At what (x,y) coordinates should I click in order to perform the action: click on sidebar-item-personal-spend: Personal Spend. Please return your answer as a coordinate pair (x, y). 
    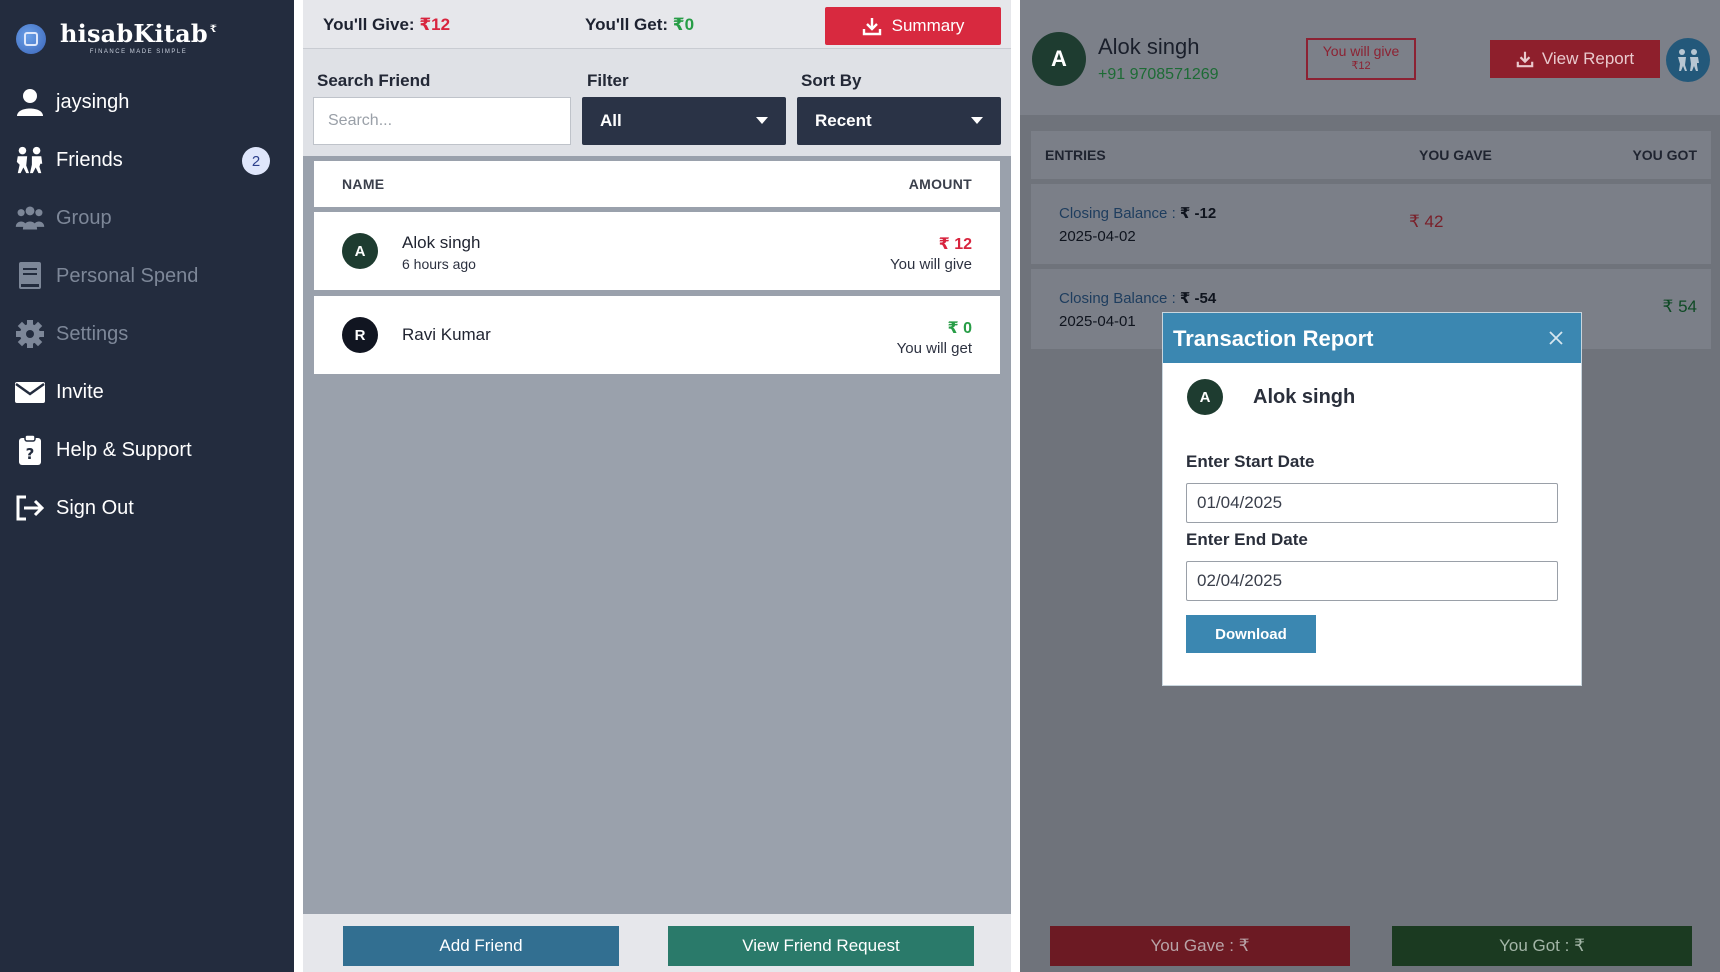
    Looking at the image, I should click on (147, 276).